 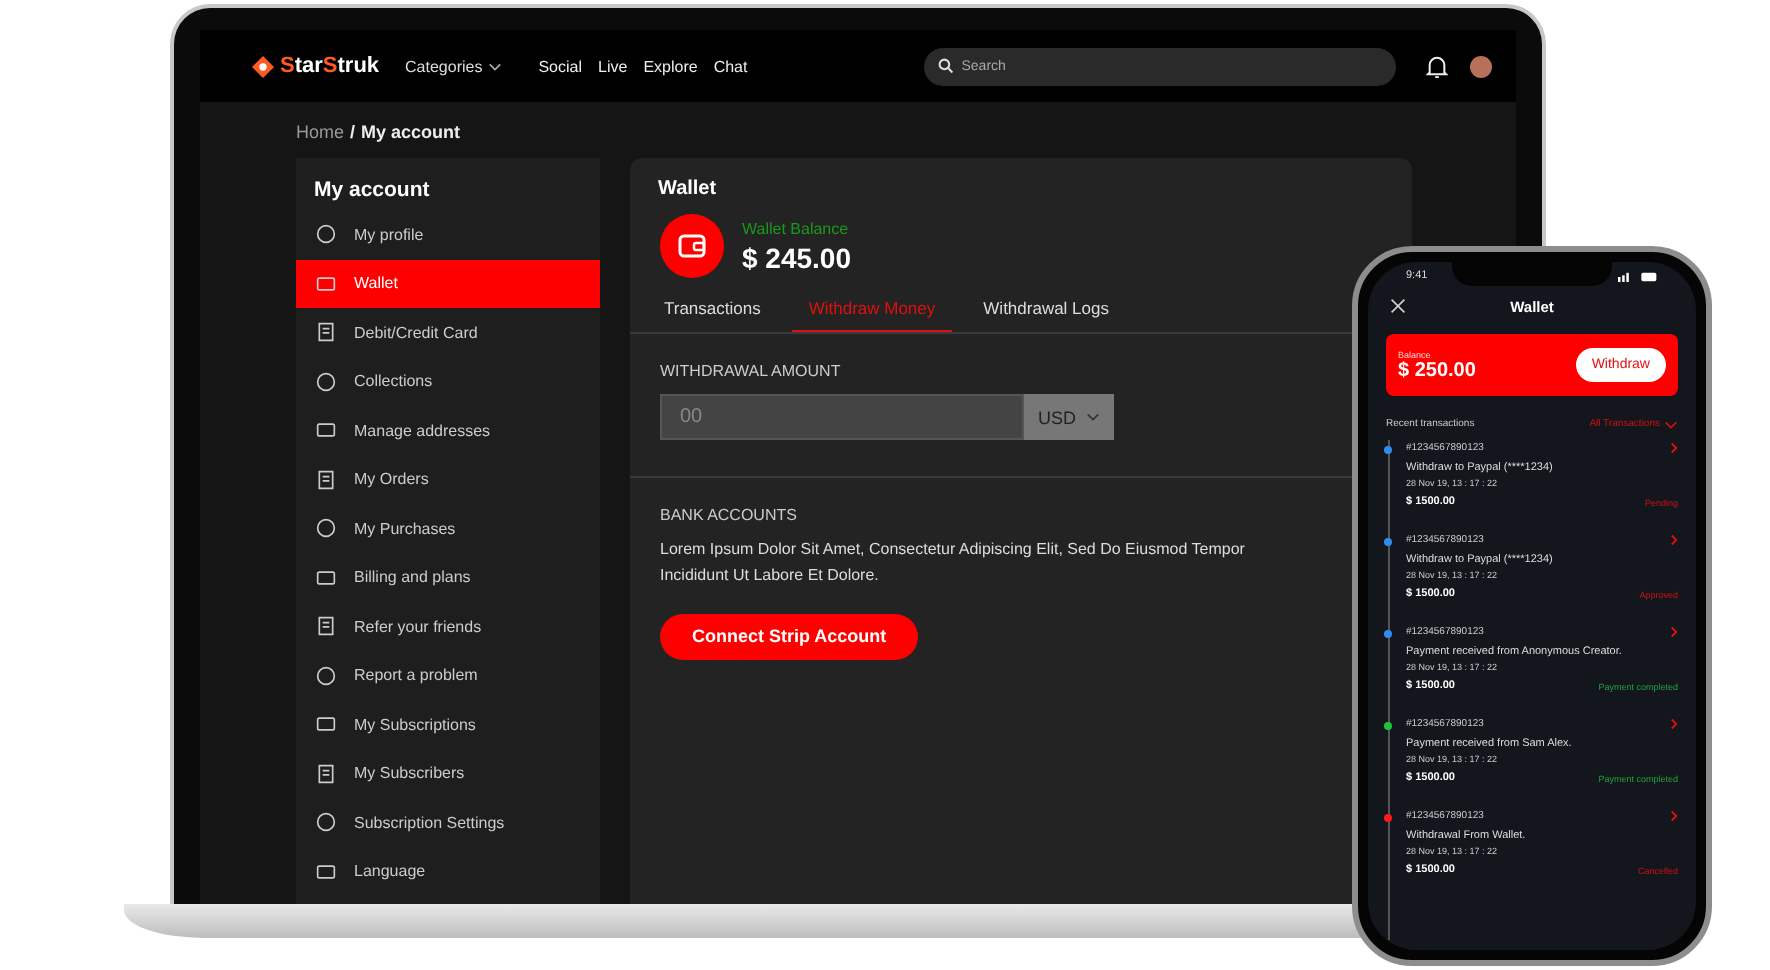 I want to click on sidebar-item: My Subscriptions, so click(x=448, y=724).